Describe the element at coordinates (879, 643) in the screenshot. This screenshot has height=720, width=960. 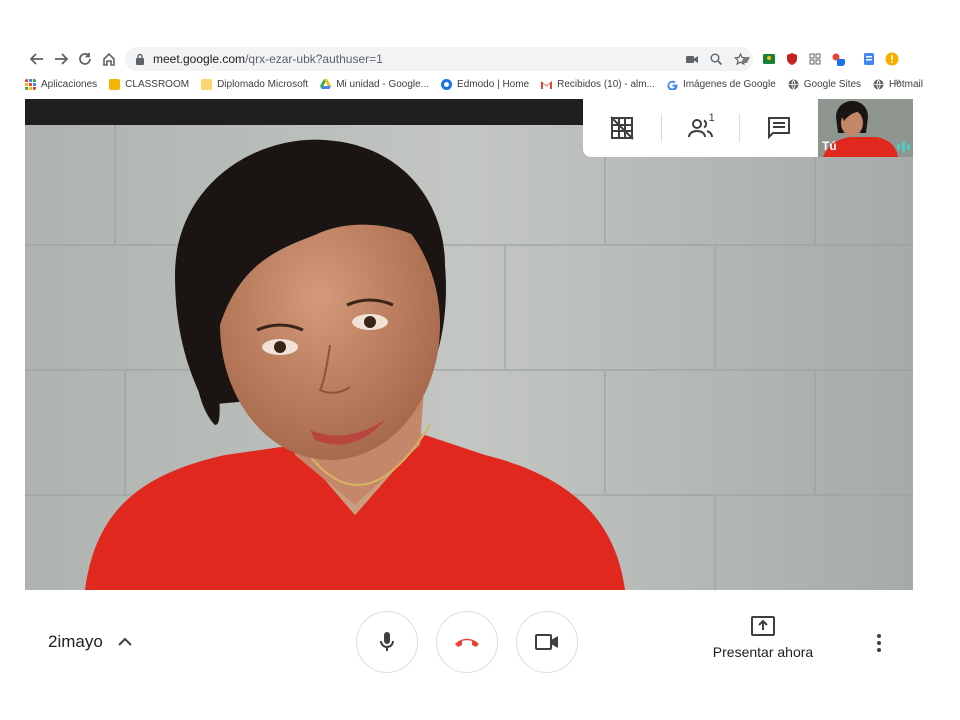
I see `more-options-button` at that location.